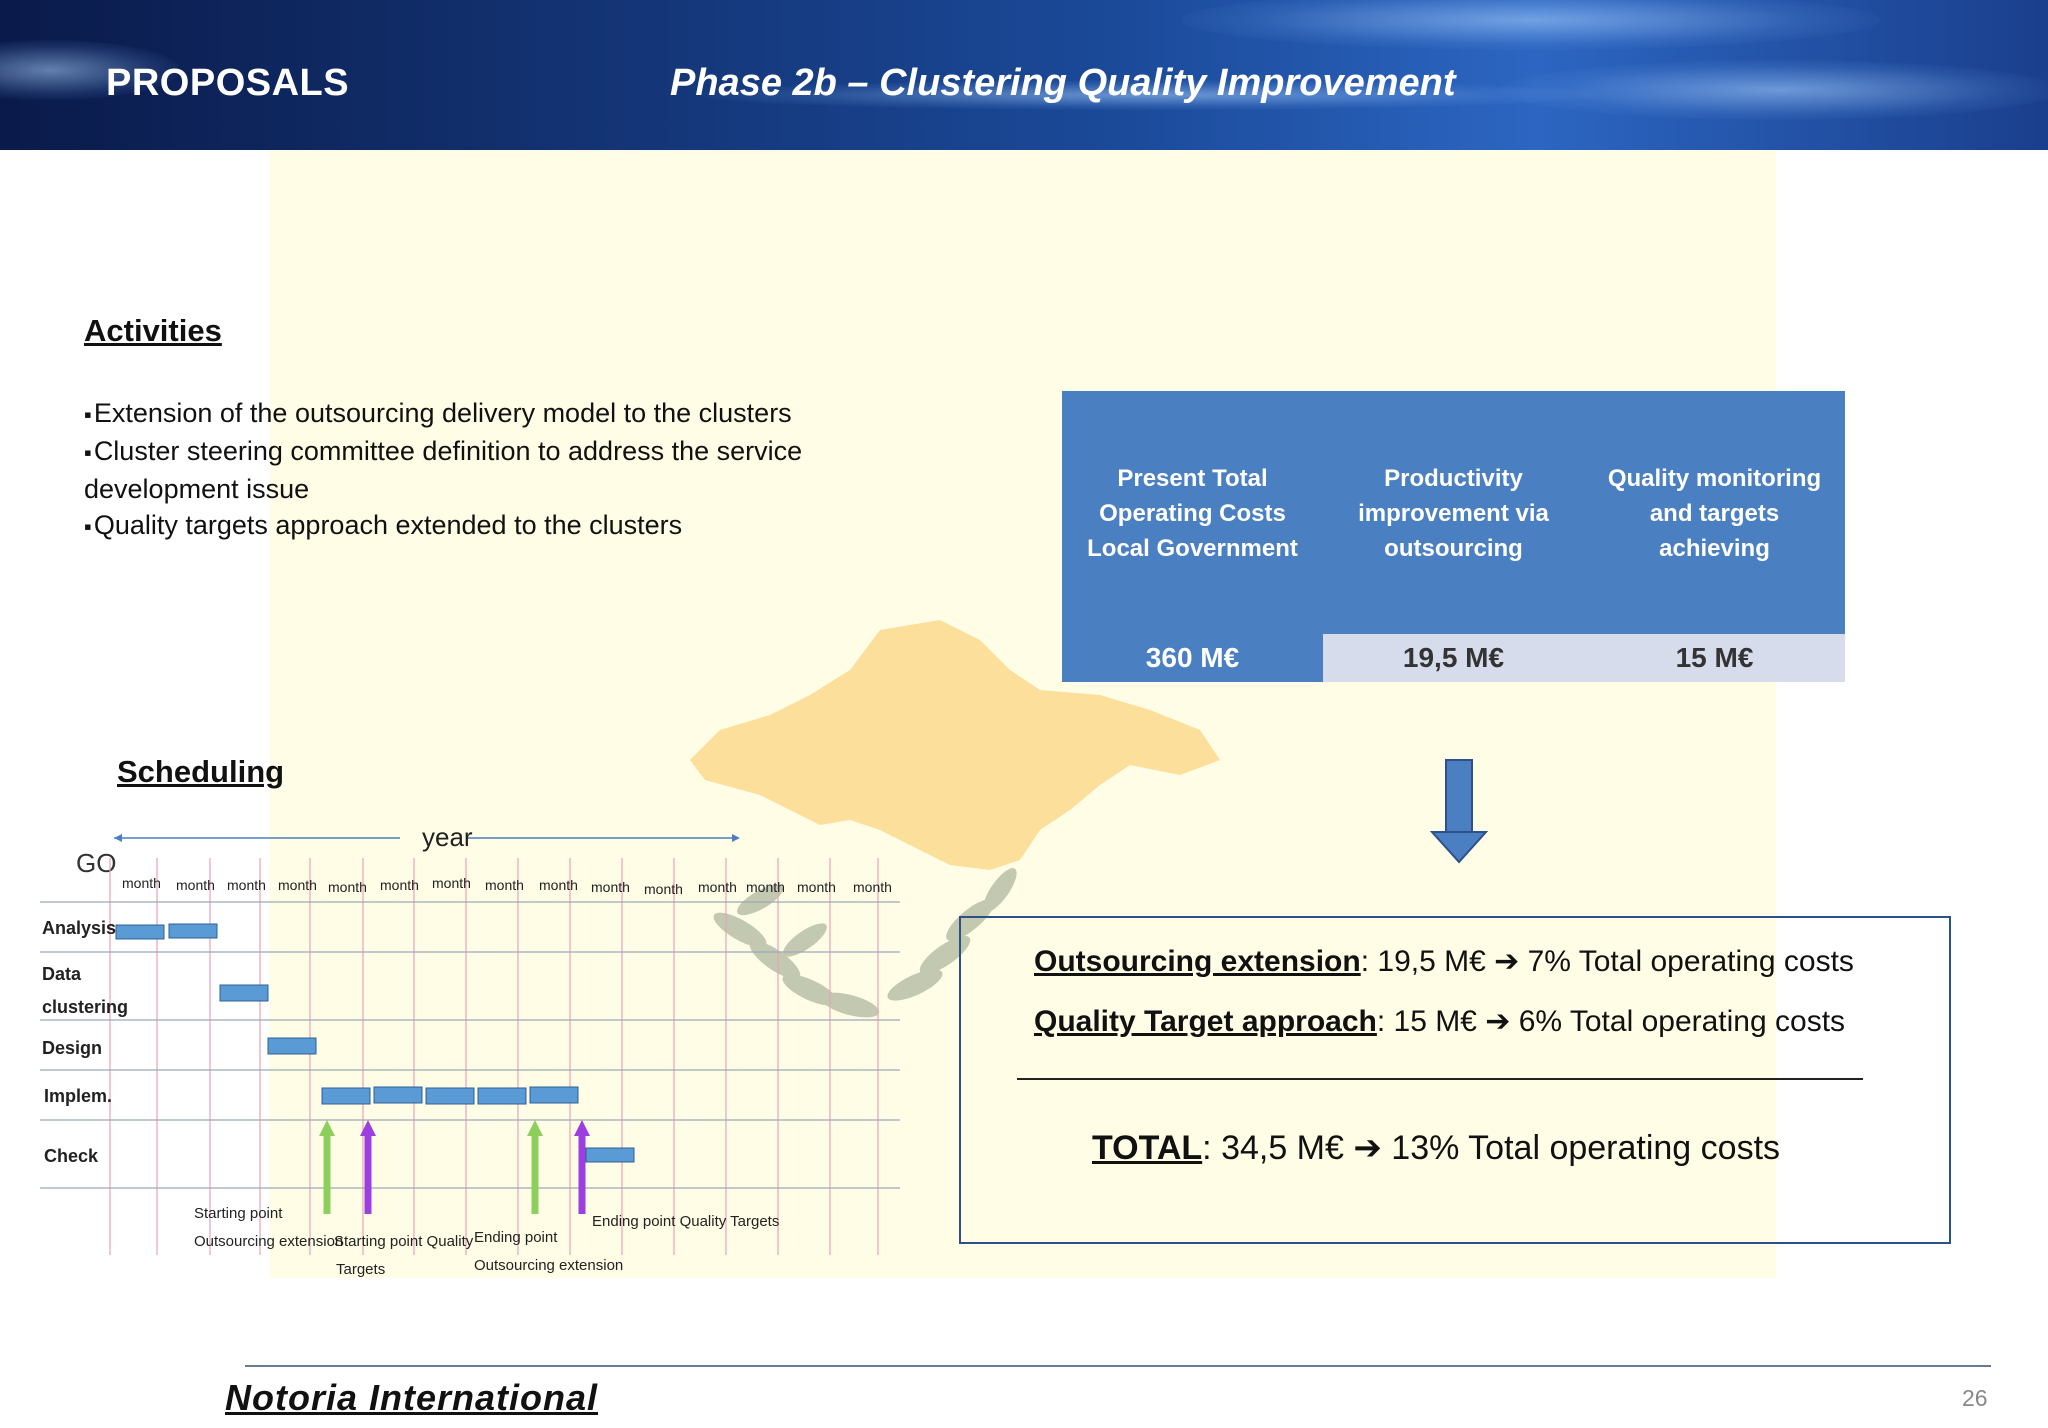 Image resolution: width=2048 pixels, height=1428 pixels. What do you see at coordinates (360, 1269) in the screenshot?
I see `milestone-label: Targets` at bounding box center [360, 1269].